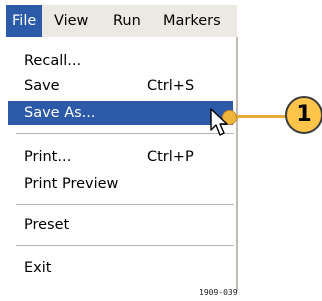  What do you see at coordinates (42, 86) in the screenshot?
I see `menu-item-label: Save` at bounding box center [42, 86].